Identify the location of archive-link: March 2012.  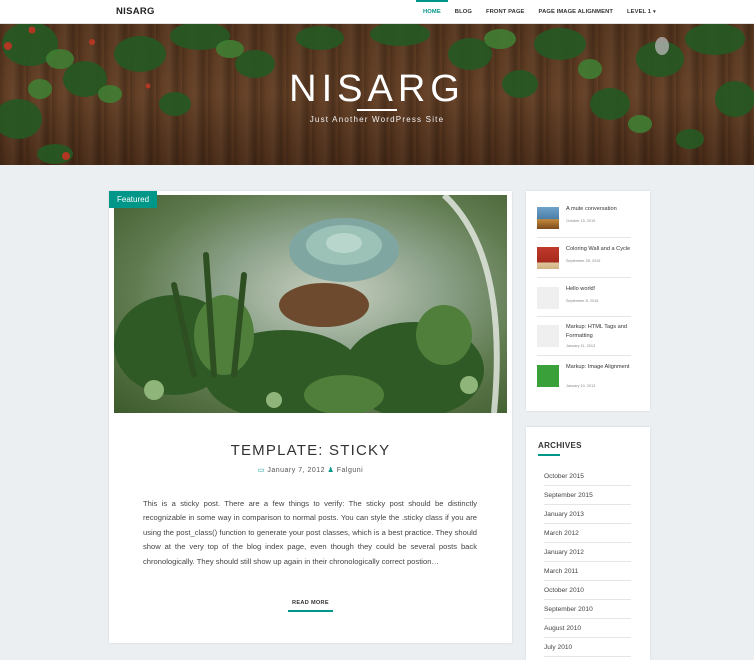
(587, 533).